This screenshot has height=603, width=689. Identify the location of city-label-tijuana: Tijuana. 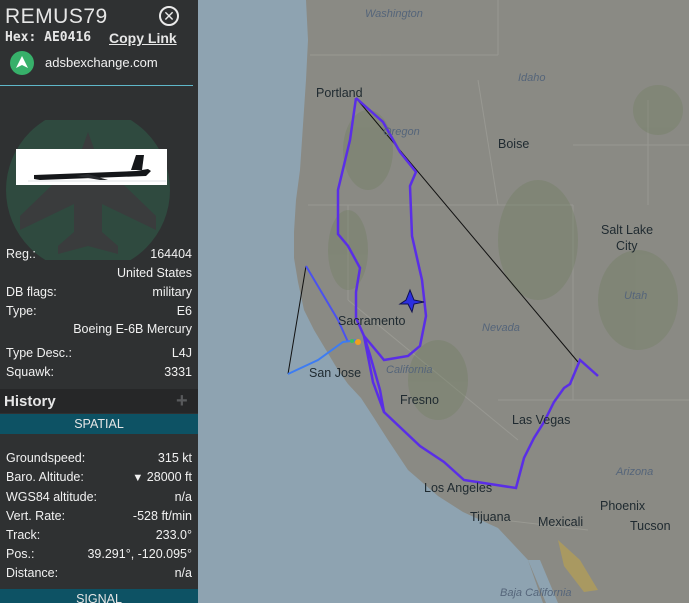
(490, 517).